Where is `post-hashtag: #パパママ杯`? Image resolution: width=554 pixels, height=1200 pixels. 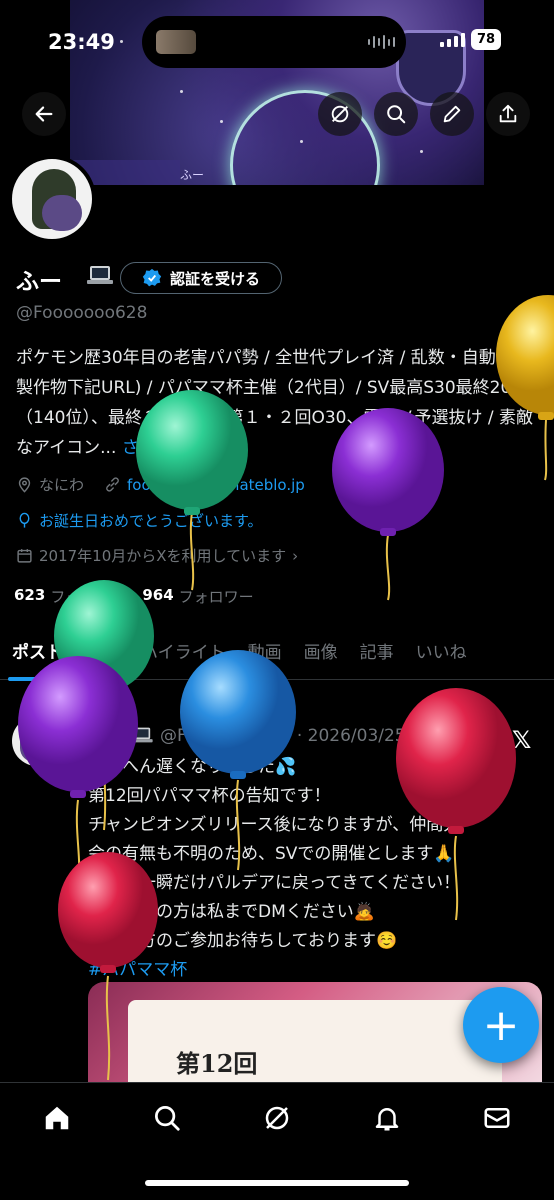 post-hashtag: #パパママ杯 is located at coordinates (318, 970).